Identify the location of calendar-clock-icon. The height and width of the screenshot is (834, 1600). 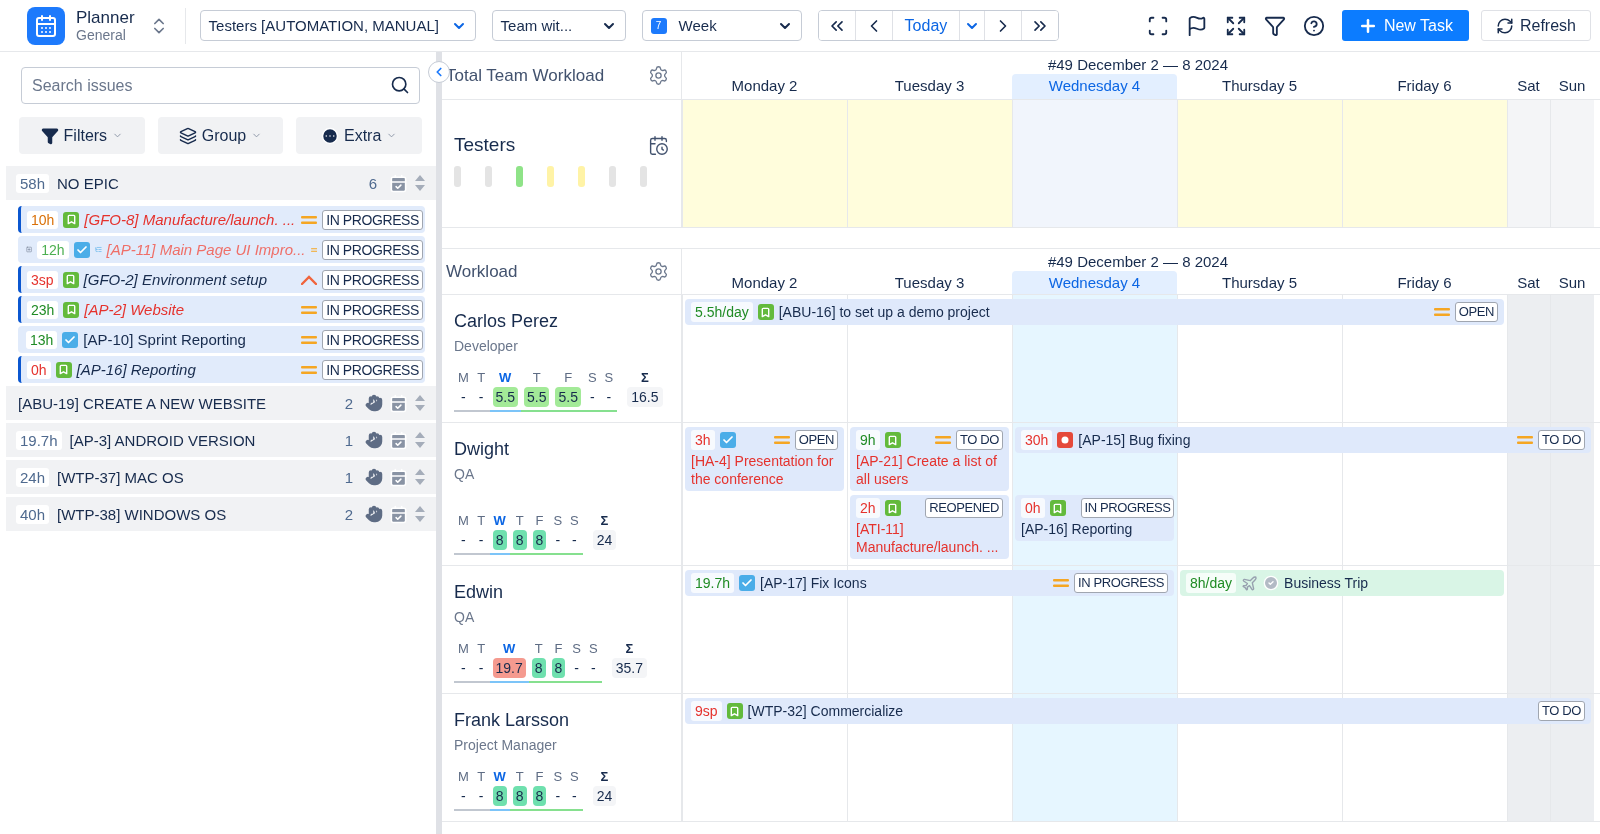
(658, 145).